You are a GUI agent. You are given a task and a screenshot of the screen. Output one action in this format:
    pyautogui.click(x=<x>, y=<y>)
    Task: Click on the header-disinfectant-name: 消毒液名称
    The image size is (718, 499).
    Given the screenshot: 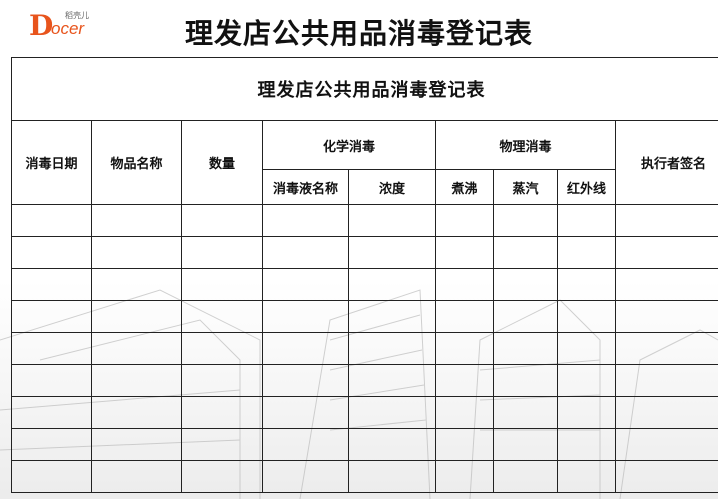 What is the action you would take?
    pyautogui.click(x=305, y=187)
    